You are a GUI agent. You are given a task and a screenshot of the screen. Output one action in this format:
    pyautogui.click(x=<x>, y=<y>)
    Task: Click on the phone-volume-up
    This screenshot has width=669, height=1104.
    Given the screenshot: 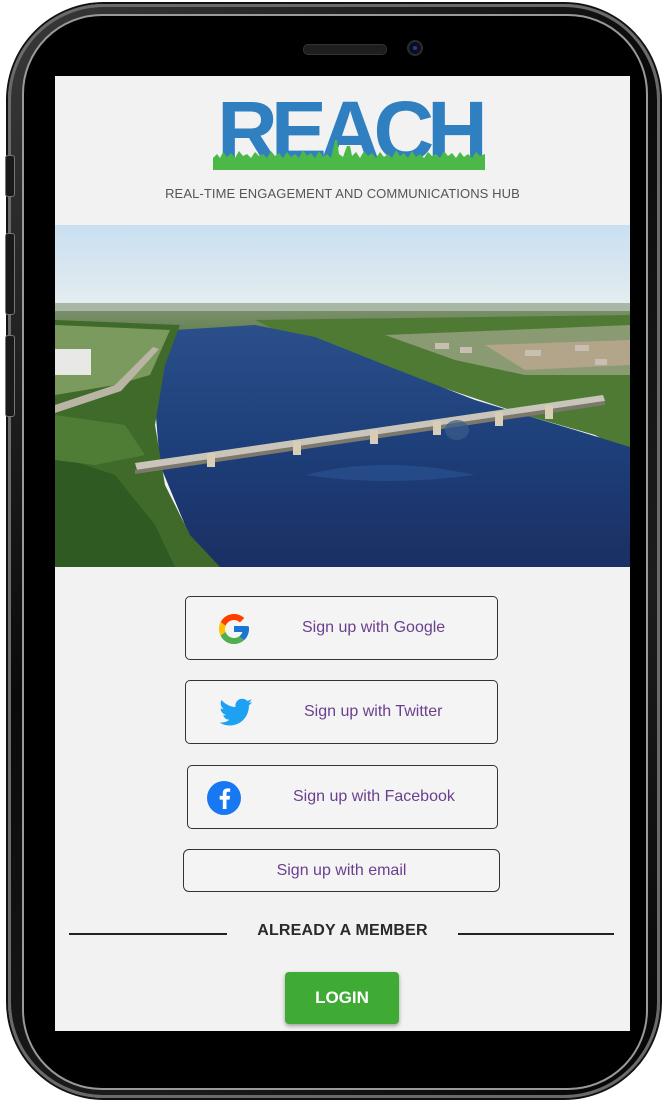 What is the action you would take?
    pyautogui.click(x=10, y=274)
    